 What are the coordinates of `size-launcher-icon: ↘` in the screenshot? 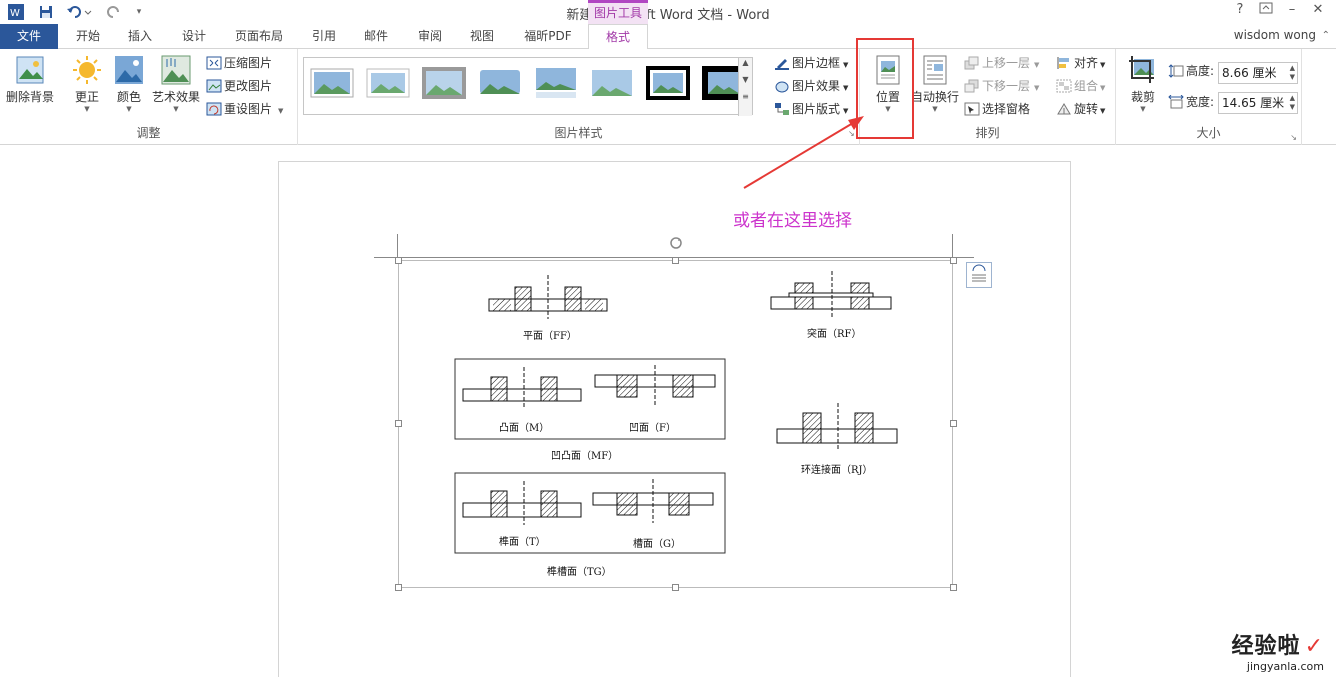 It's located at (1293, 137).